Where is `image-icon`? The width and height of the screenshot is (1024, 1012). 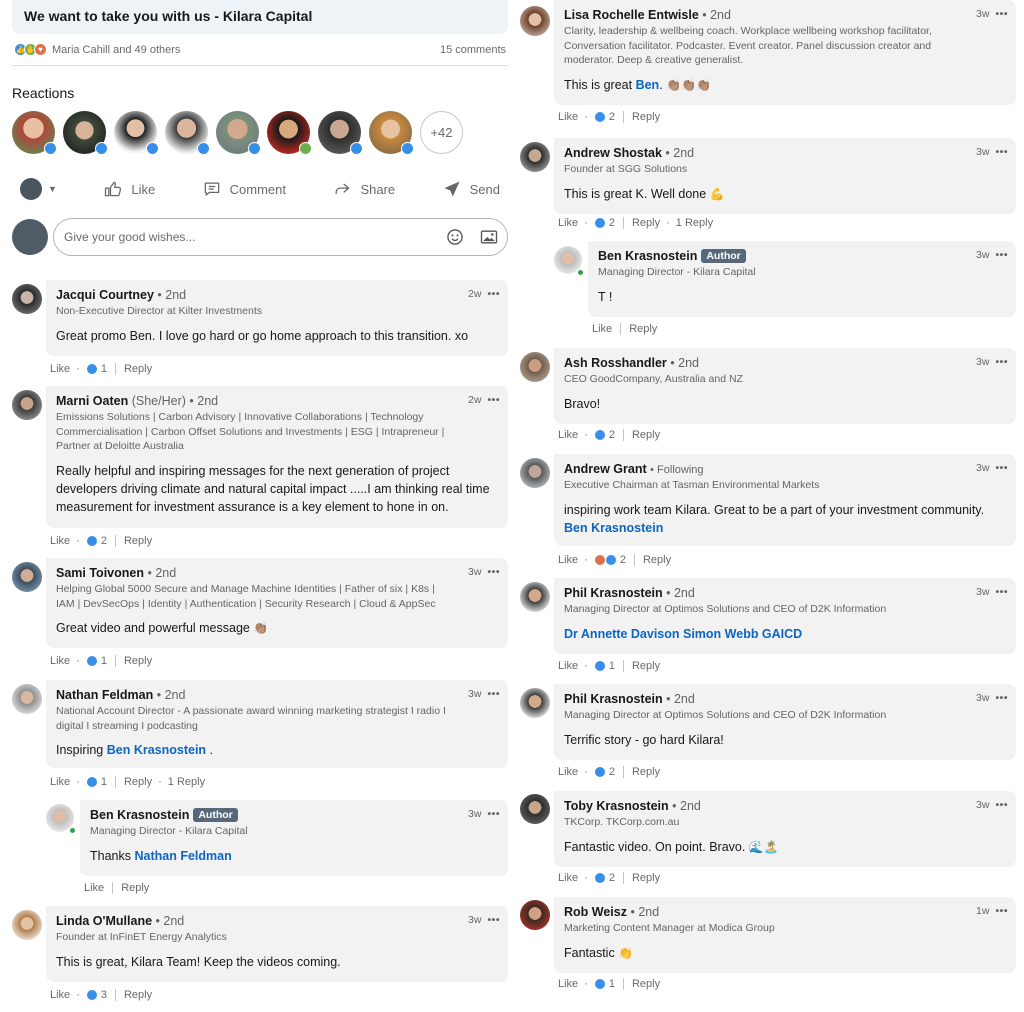 image-icon is located at coordinates (489, 237).